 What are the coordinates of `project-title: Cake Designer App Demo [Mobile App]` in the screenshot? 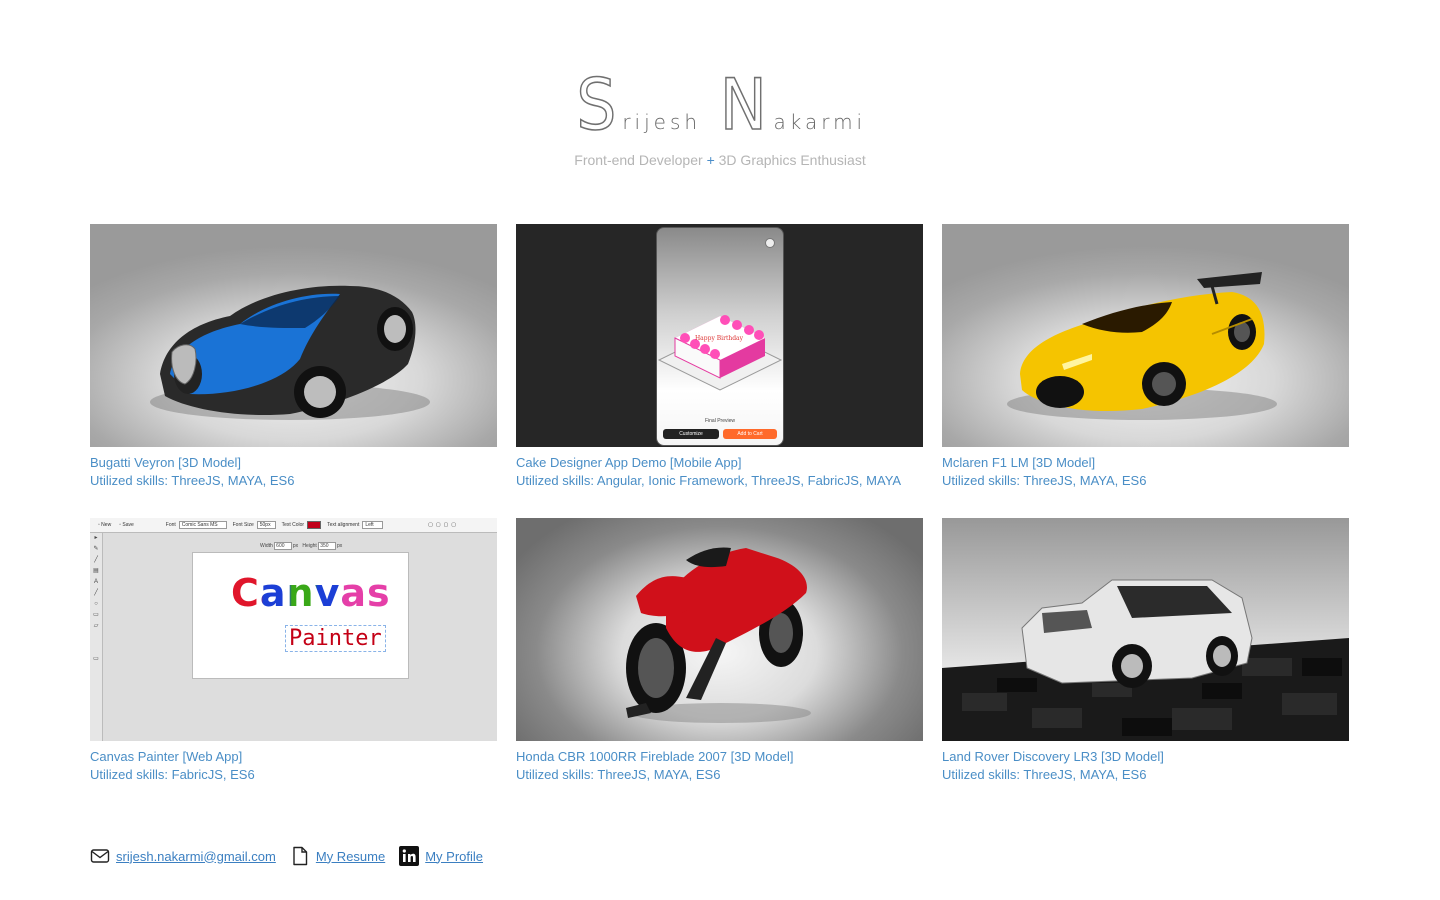 It's located at (629, 462).